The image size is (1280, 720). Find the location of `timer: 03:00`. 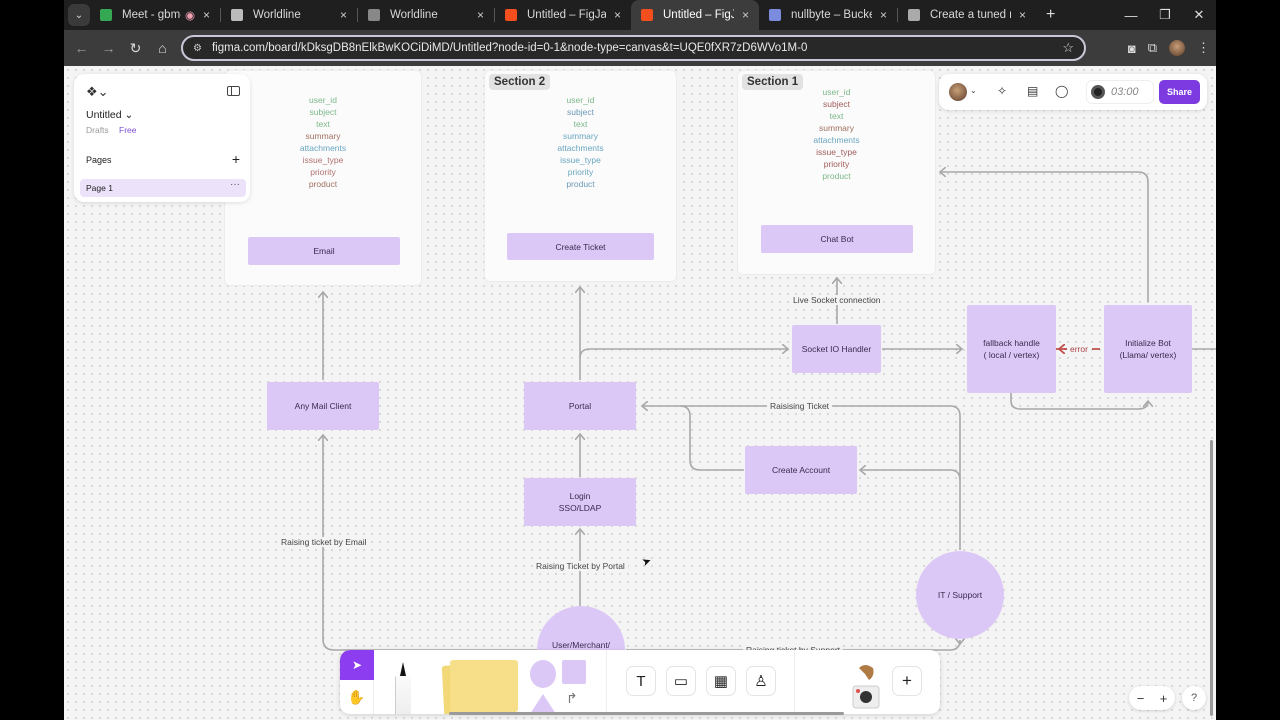

timer: 03:00 is located at coordinates (1120, 92).